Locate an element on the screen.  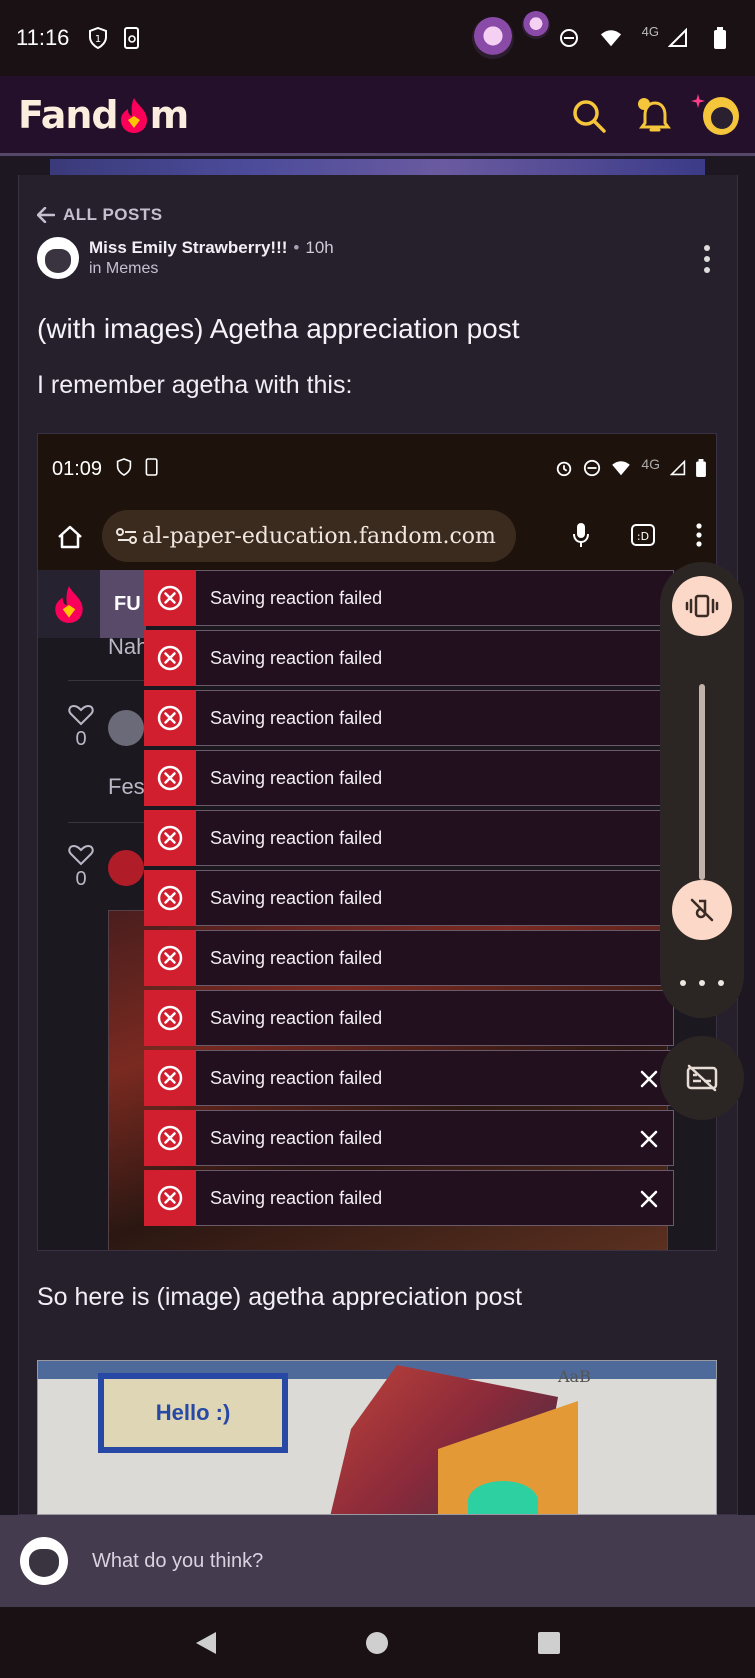
embedded-url-field: al-paper-education.fandom.com is located at coordinates (309, 536).